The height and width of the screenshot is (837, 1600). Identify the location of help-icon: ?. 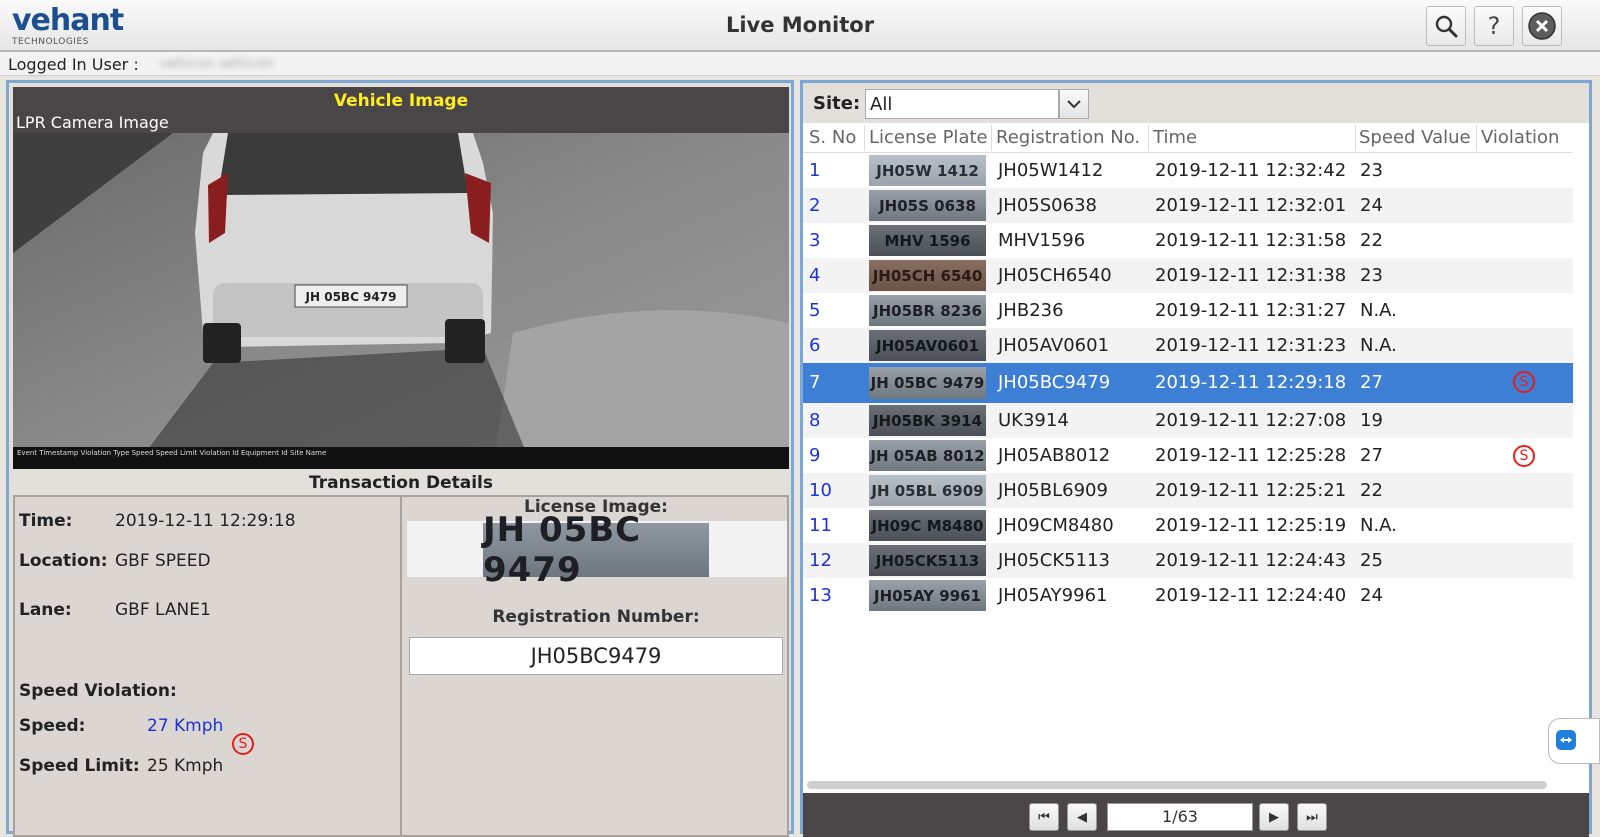
(1494, 26).